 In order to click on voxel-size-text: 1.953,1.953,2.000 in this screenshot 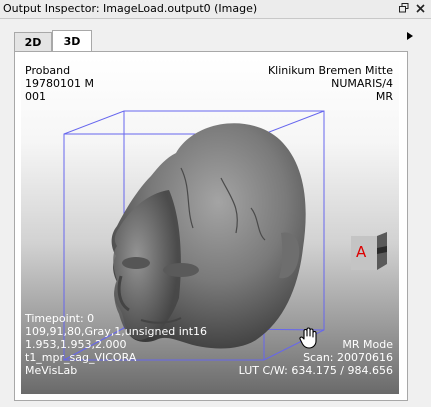, I will do `click(76, 344)`.